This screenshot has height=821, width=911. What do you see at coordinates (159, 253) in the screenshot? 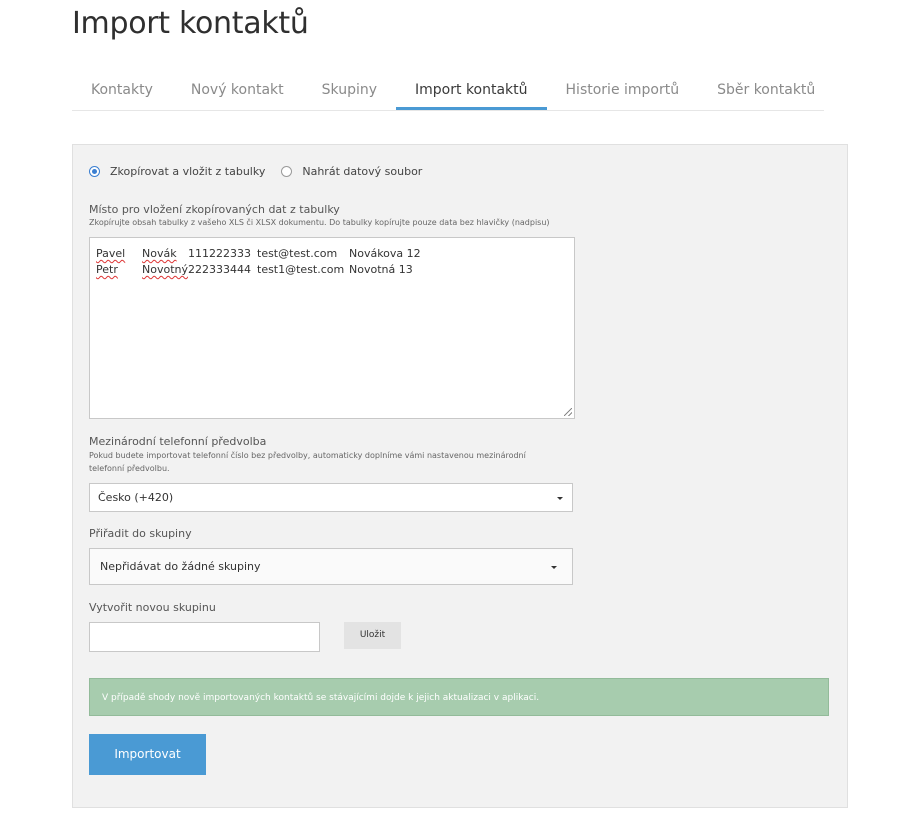
I see `paste-cell: Novák` at bounding box center [159, 253].